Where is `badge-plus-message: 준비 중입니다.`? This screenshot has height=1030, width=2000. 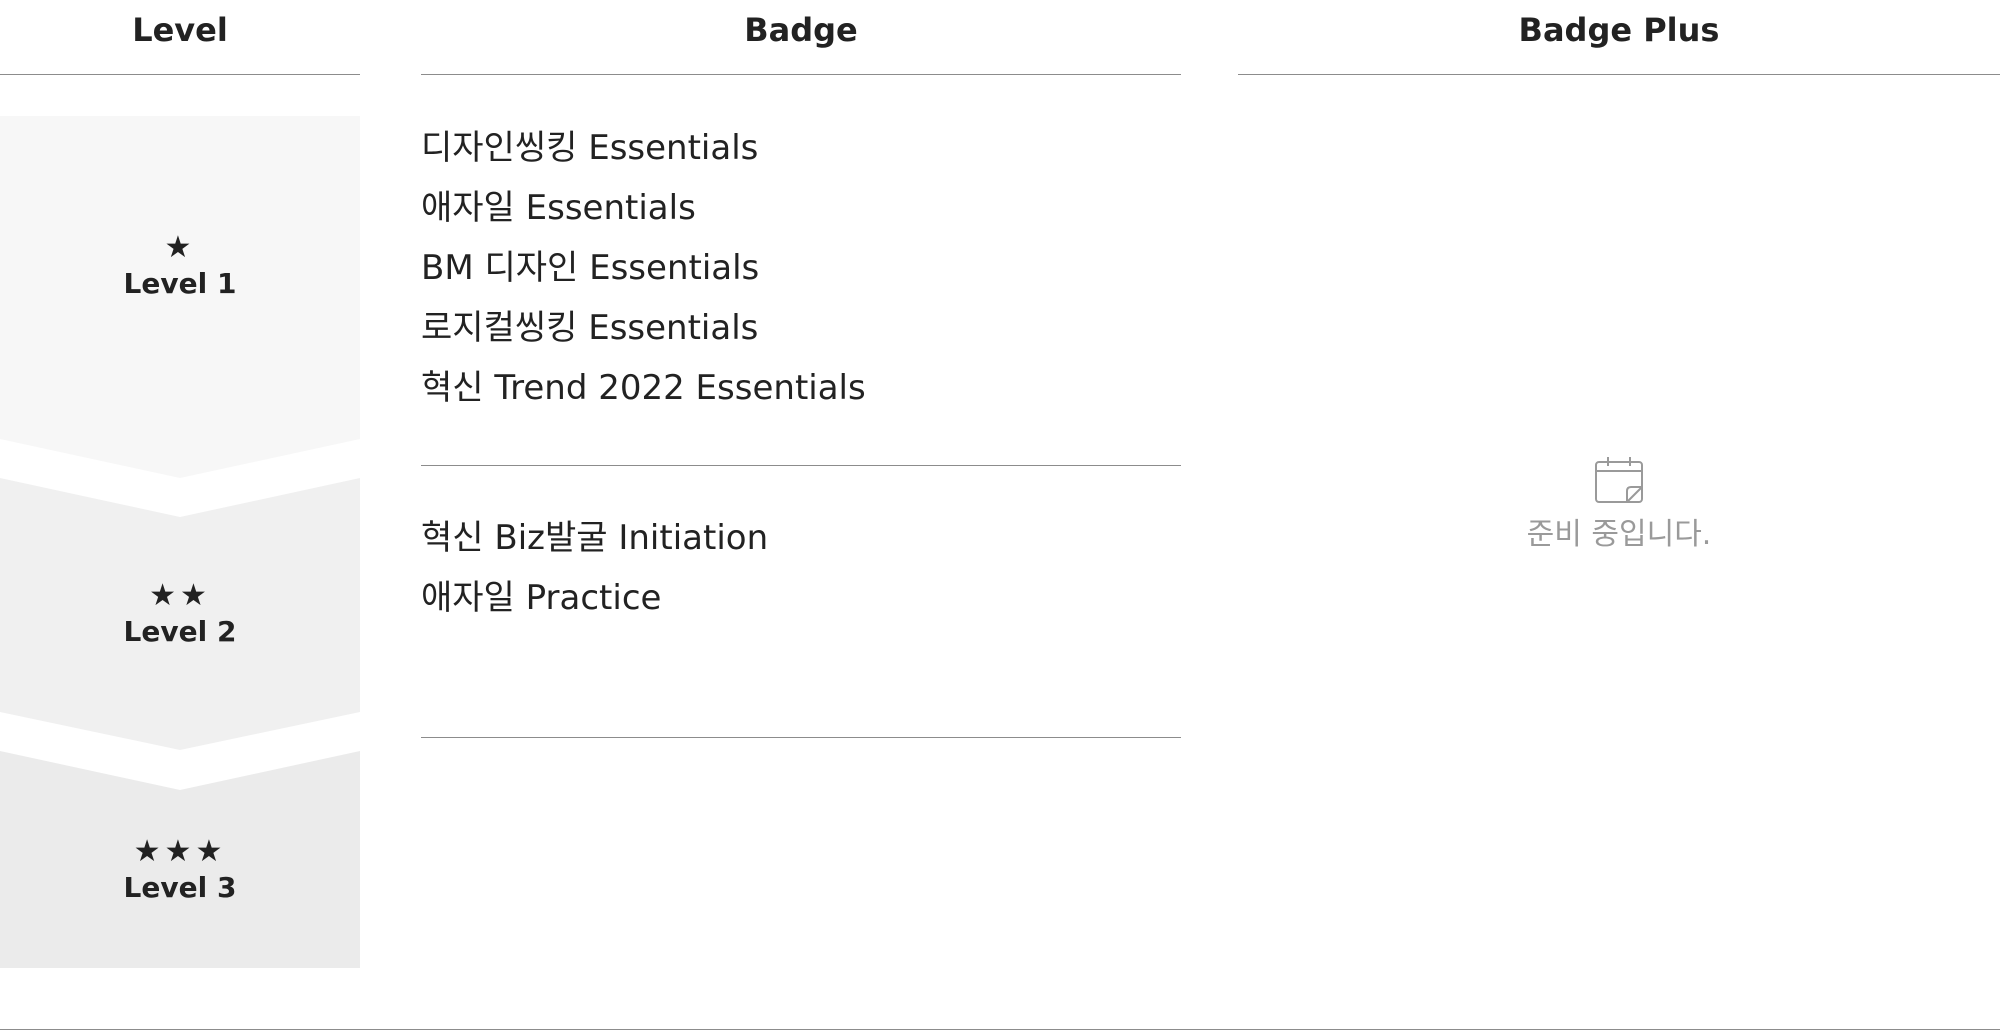
badge-plus-message: 준비 중입니다. is located at coordinates (1619, 534).